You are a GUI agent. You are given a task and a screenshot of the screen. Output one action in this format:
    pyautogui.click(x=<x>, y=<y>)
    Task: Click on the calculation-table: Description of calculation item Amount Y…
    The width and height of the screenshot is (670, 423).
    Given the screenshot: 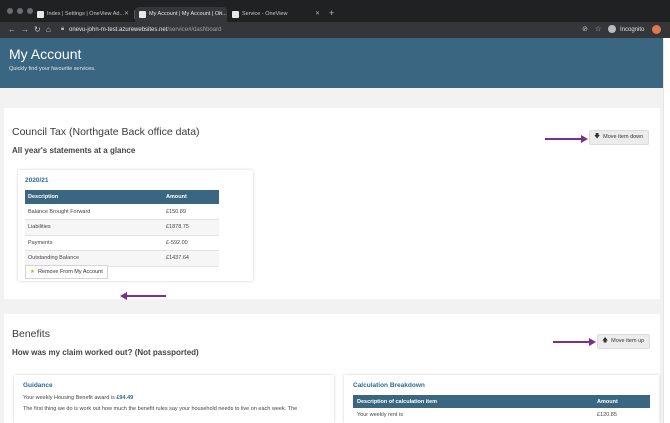 What is the action you would take?
    pyautogui.click(x=501, y=408)
    